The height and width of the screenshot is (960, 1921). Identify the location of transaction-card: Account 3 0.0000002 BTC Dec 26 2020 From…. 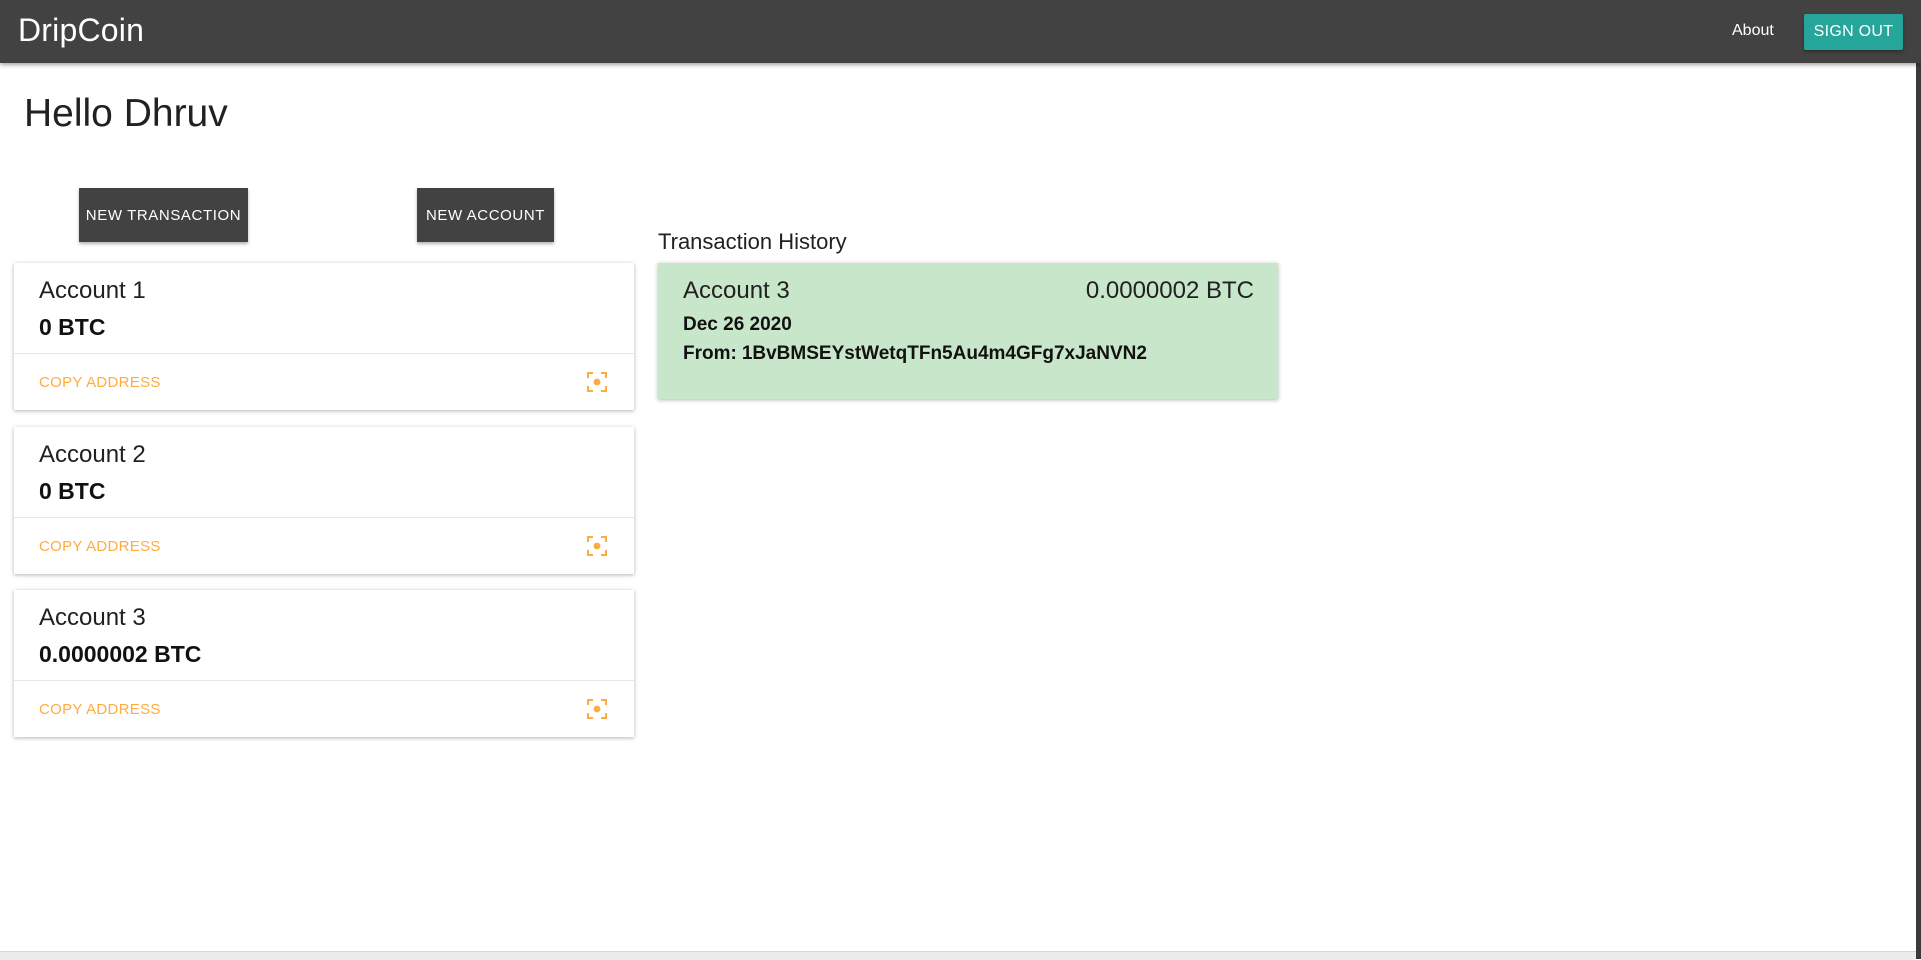
(968, 331).